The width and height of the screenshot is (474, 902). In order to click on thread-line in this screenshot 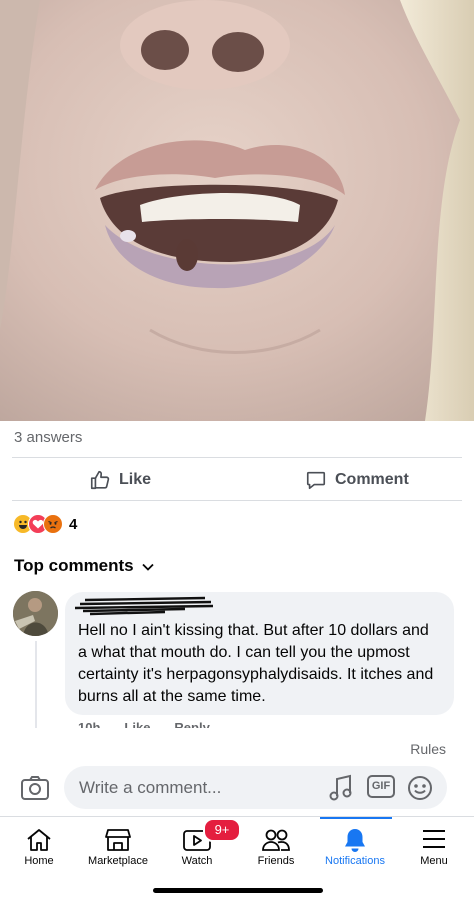, I will do `click(36, 688)`.